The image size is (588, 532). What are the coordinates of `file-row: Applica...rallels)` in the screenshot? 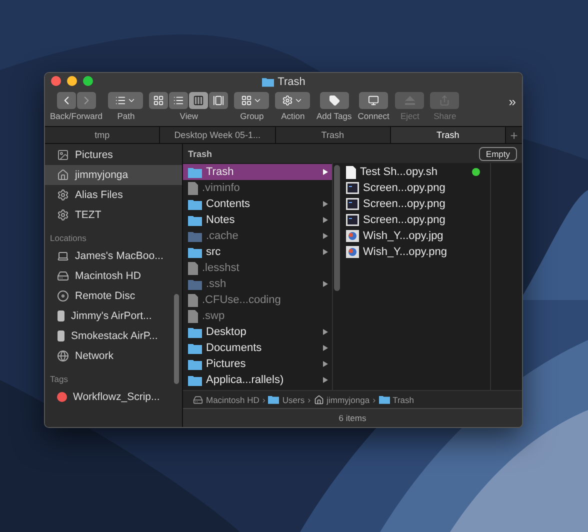 It's located at (257, 380).